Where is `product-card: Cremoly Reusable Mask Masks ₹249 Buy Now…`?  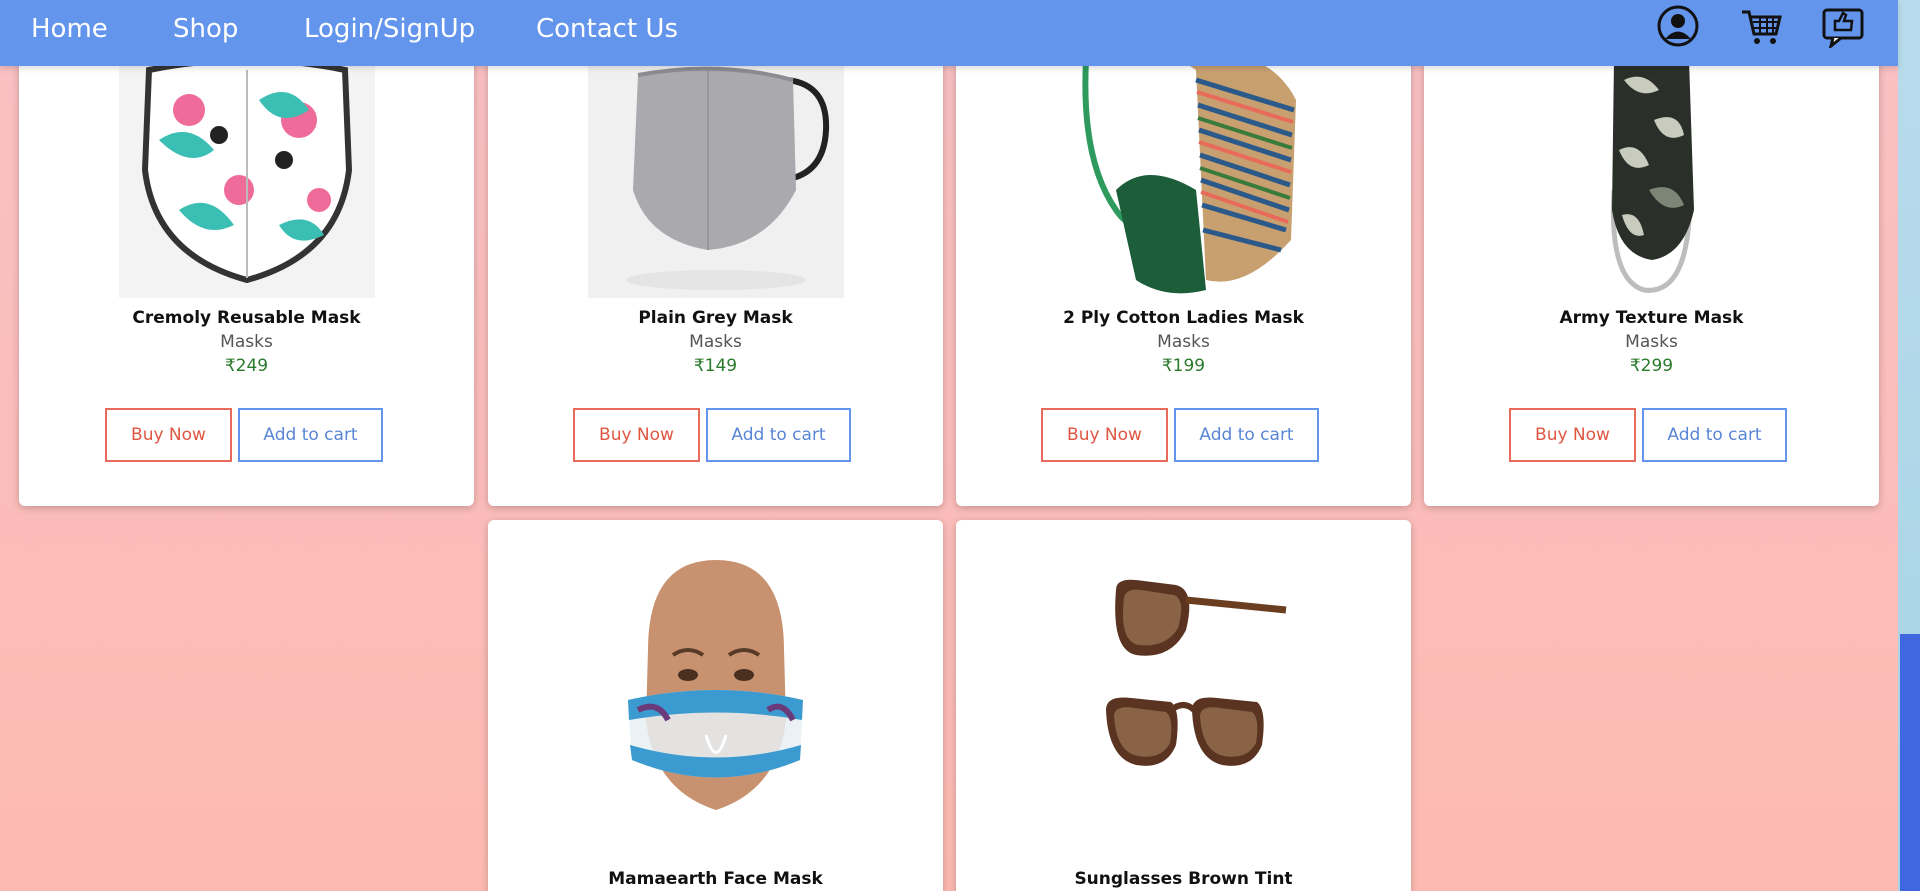
product-card: Cremoly Reusable Mask Masks ₹249 Buy Now… is located at coordinates (246, 273).